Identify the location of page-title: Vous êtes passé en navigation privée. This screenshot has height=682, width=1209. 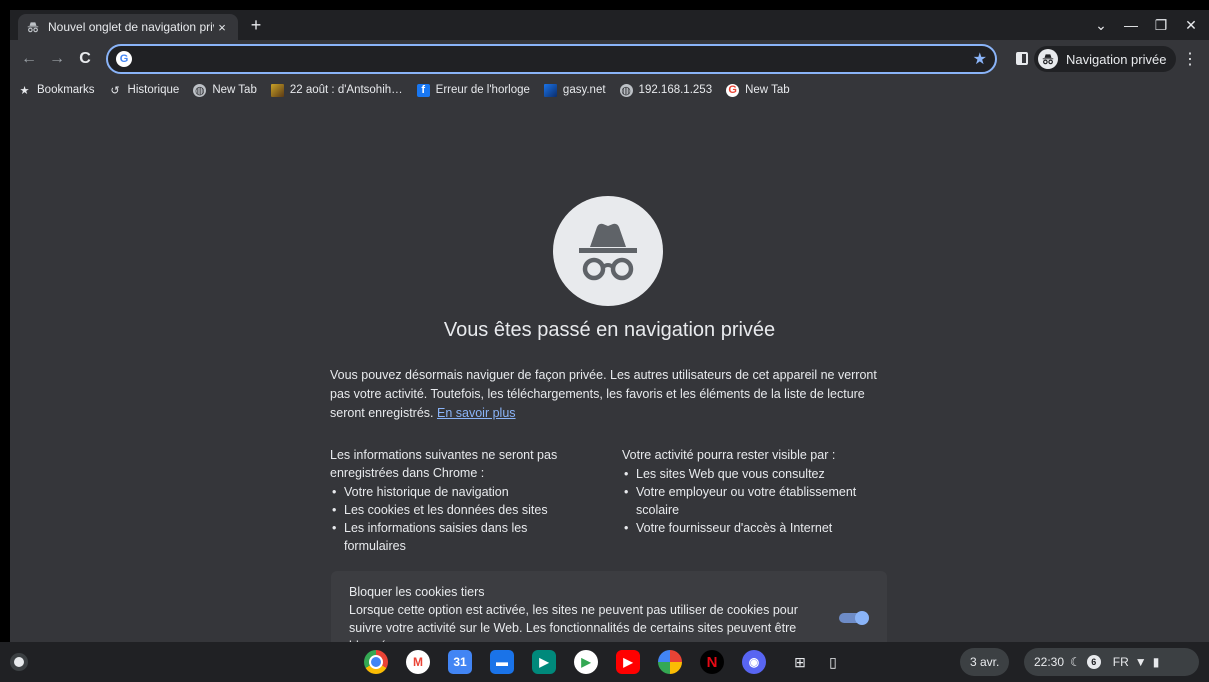
(609, 330).